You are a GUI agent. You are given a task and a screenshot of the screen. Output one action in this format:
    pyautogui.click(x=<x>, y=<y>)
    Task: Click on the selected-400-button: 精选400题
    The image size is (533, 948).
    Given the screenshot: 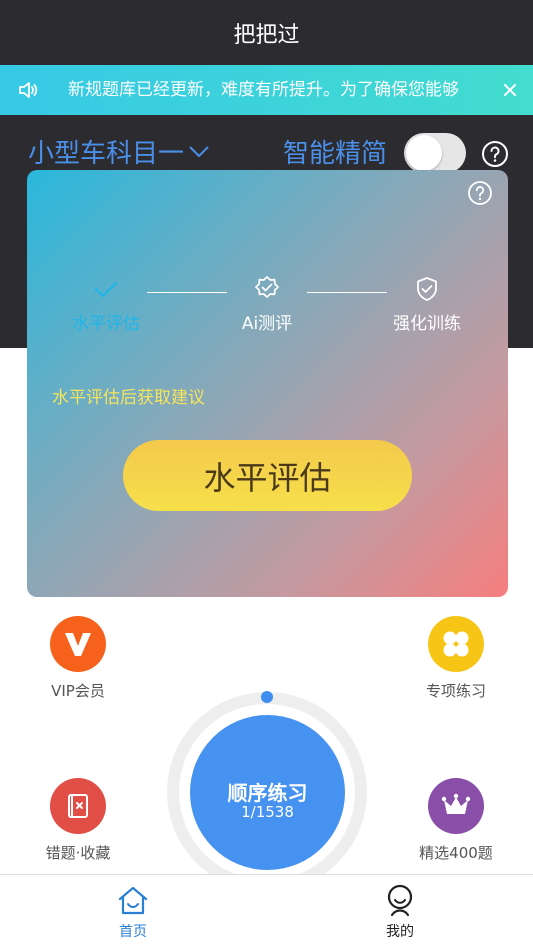 What is the action you would take?
    pyautogui.click(x=456, y=820)
    